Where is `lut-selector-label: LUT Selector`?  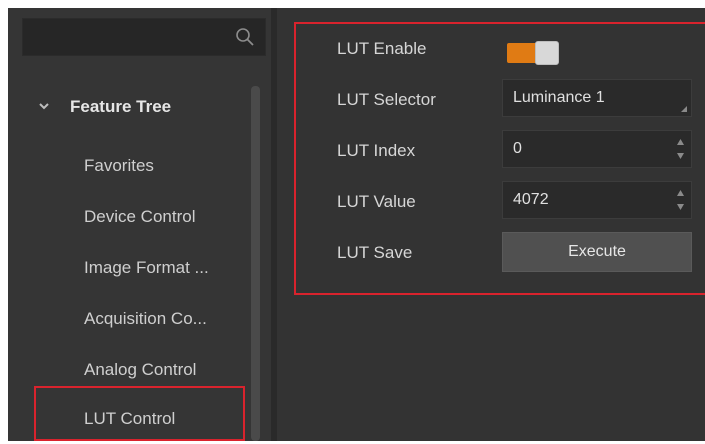 lut-selector-label: LUT Selector is located at coordinates (386, 99).